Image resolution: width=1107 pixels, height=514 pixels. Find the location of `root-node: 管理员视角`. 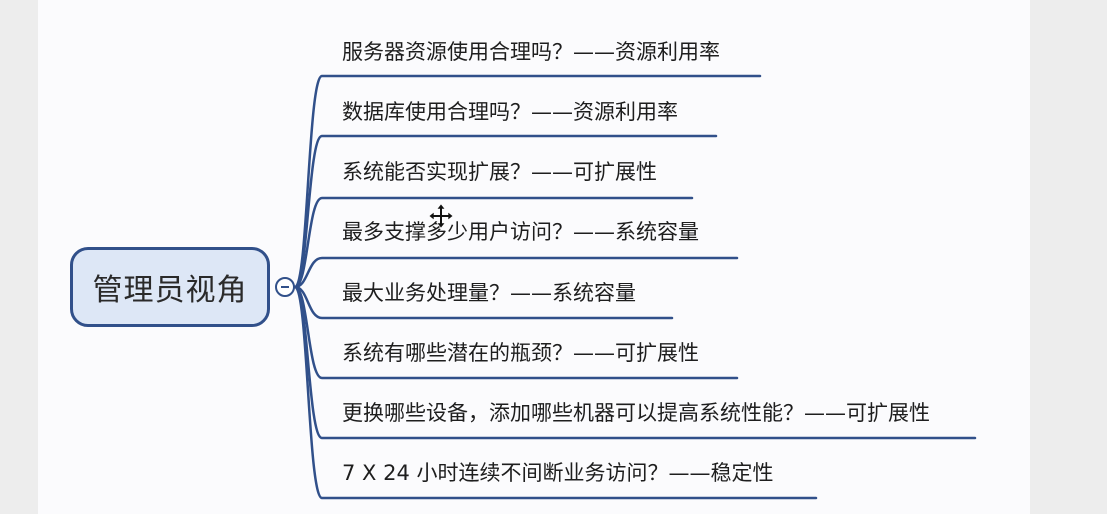

root-node: 管理员视角 is located at coordinates (170, 287).